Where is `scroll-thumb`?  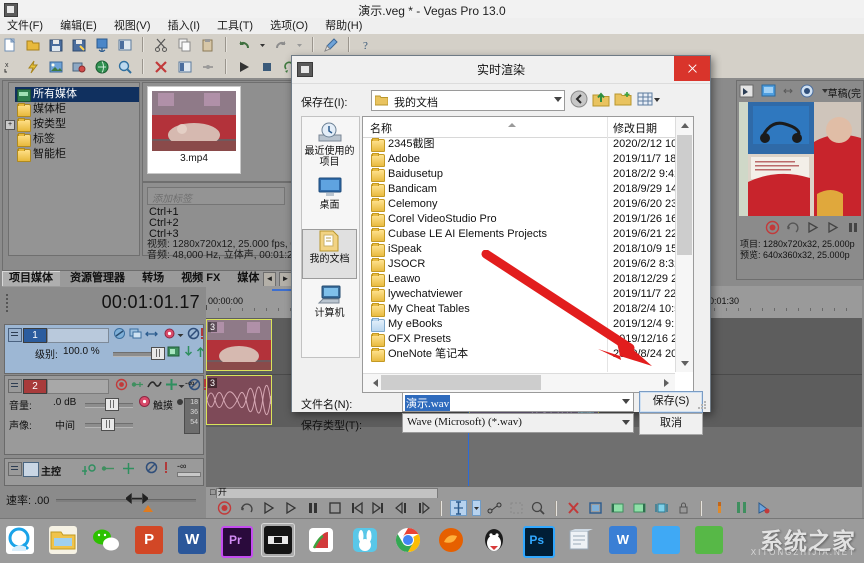
scroll-thumb is located at coordinates (684, 195).